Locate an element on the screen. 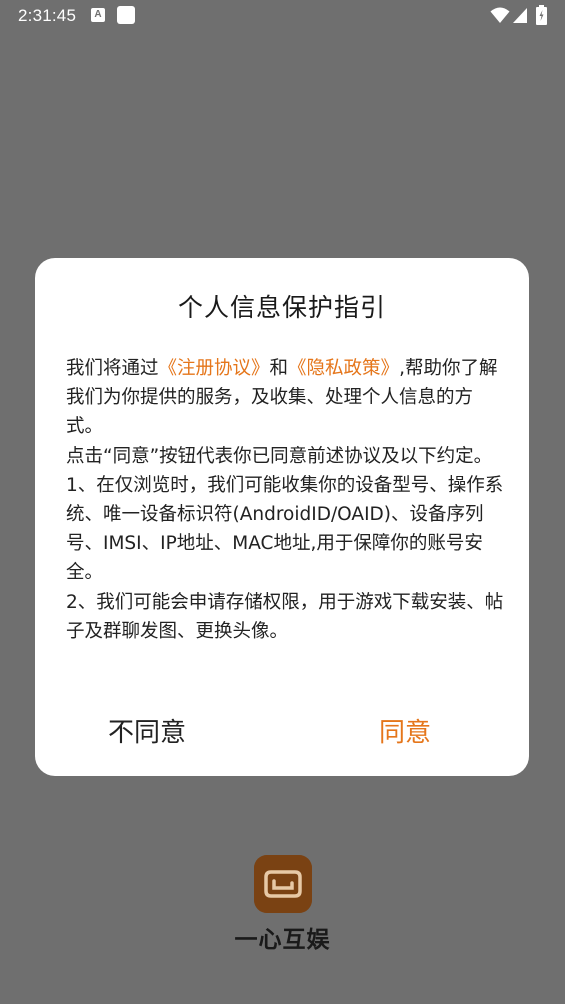 The image size is (565, 1004). dialog-buttons: 不同意 同意 is located at coordinates (282, 731).